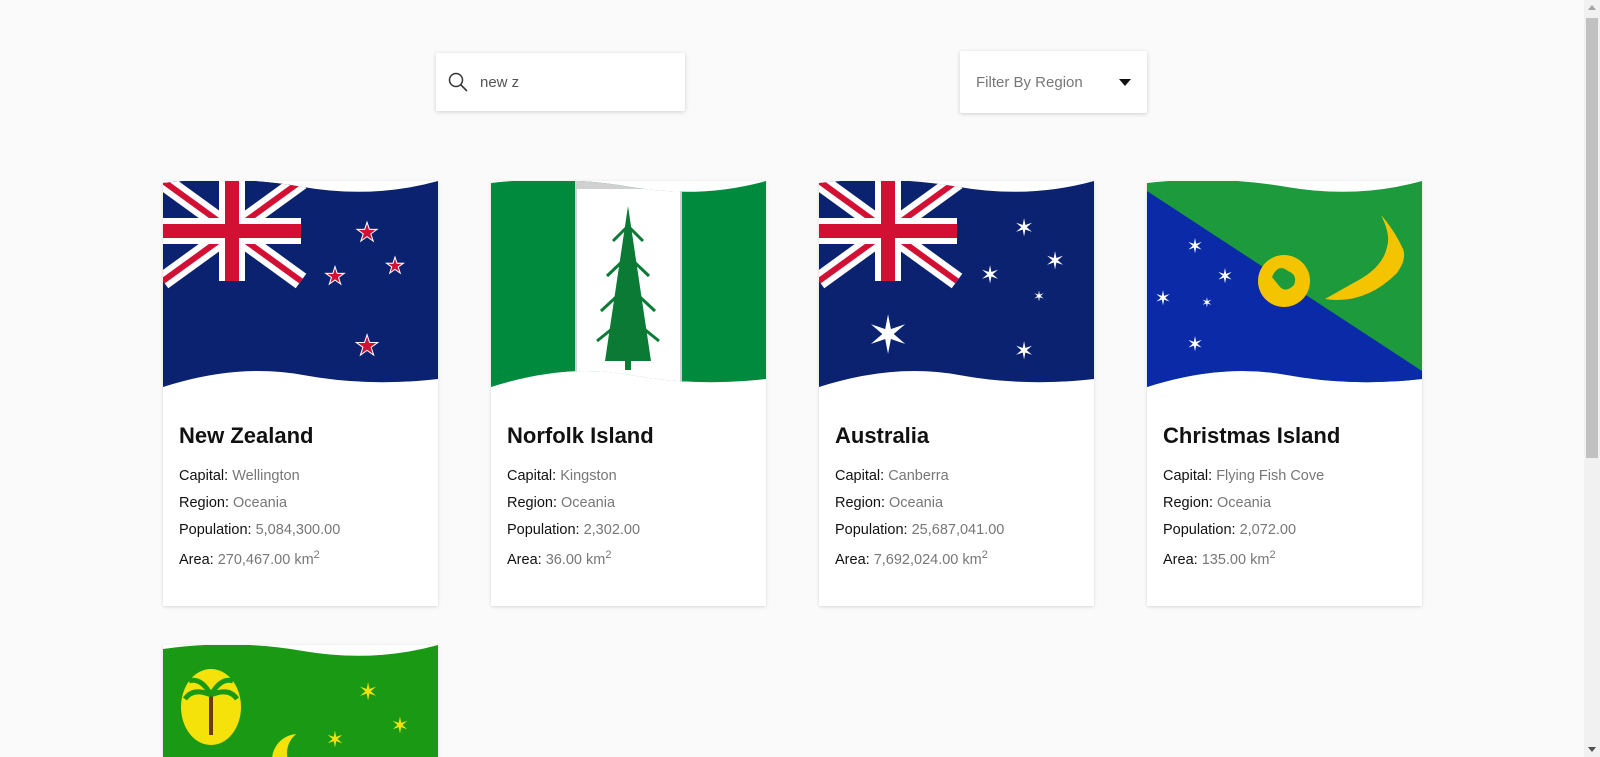 This screenshot has width=1600, height=757. I want to click on country-name: Australia, so click(882, 436).